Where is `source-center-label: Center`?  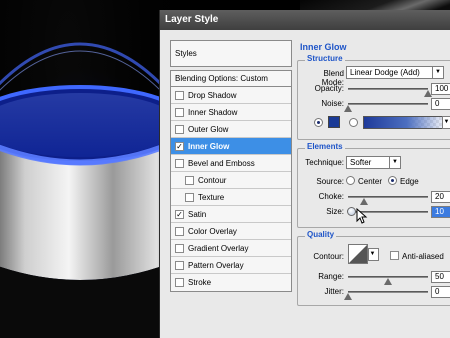 source-center-label: Center is located at coordinates (370, 181).